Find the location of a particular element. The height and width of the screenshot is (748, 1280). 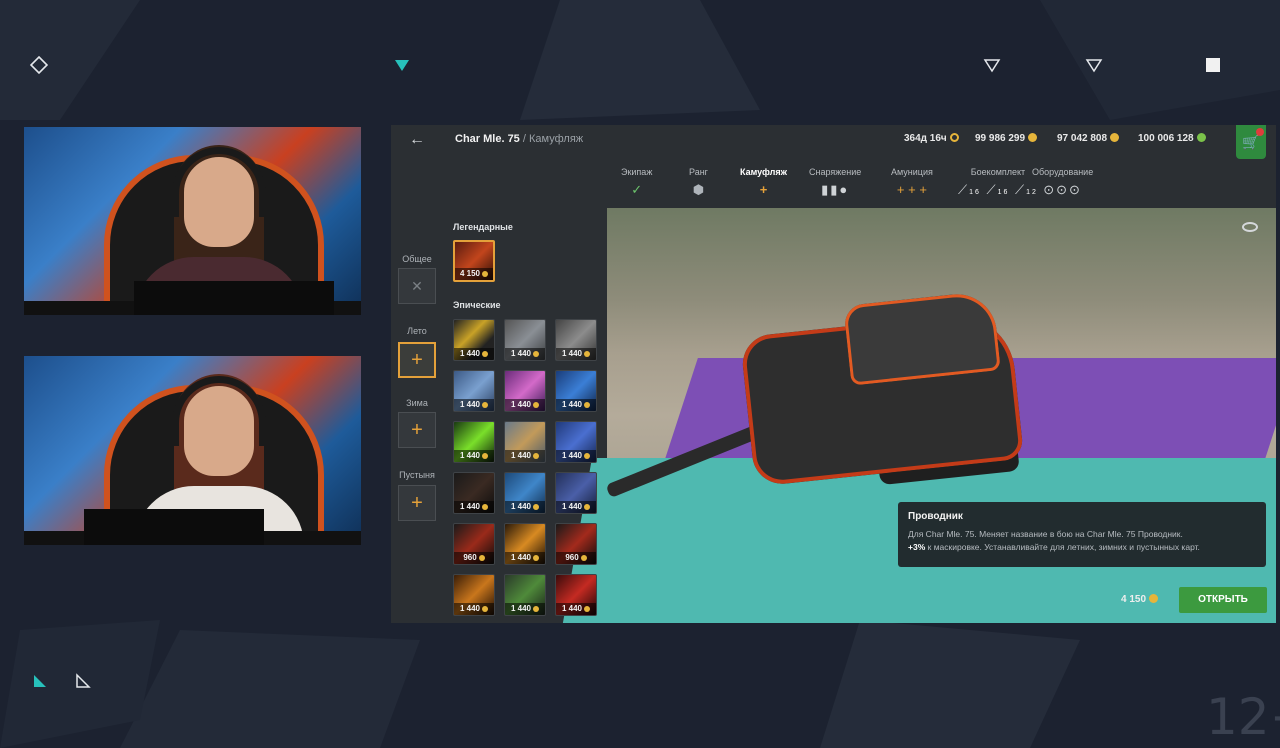

season-slot-winter: + is located at coordinates (417, 430).